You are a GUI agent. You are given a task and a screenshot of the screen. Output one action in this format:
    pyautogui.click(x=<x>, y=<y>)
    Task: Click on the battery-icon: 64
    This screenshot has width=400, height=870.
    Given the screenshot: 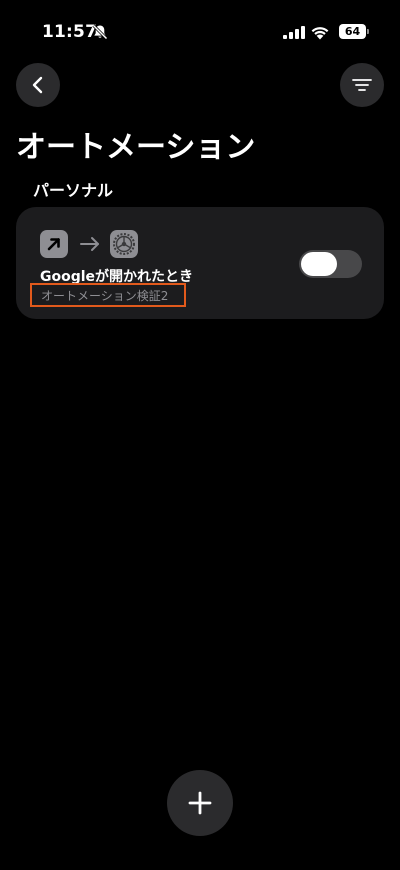 What is the action you would take?
    pyautogui.click(x=352, y=31)
    